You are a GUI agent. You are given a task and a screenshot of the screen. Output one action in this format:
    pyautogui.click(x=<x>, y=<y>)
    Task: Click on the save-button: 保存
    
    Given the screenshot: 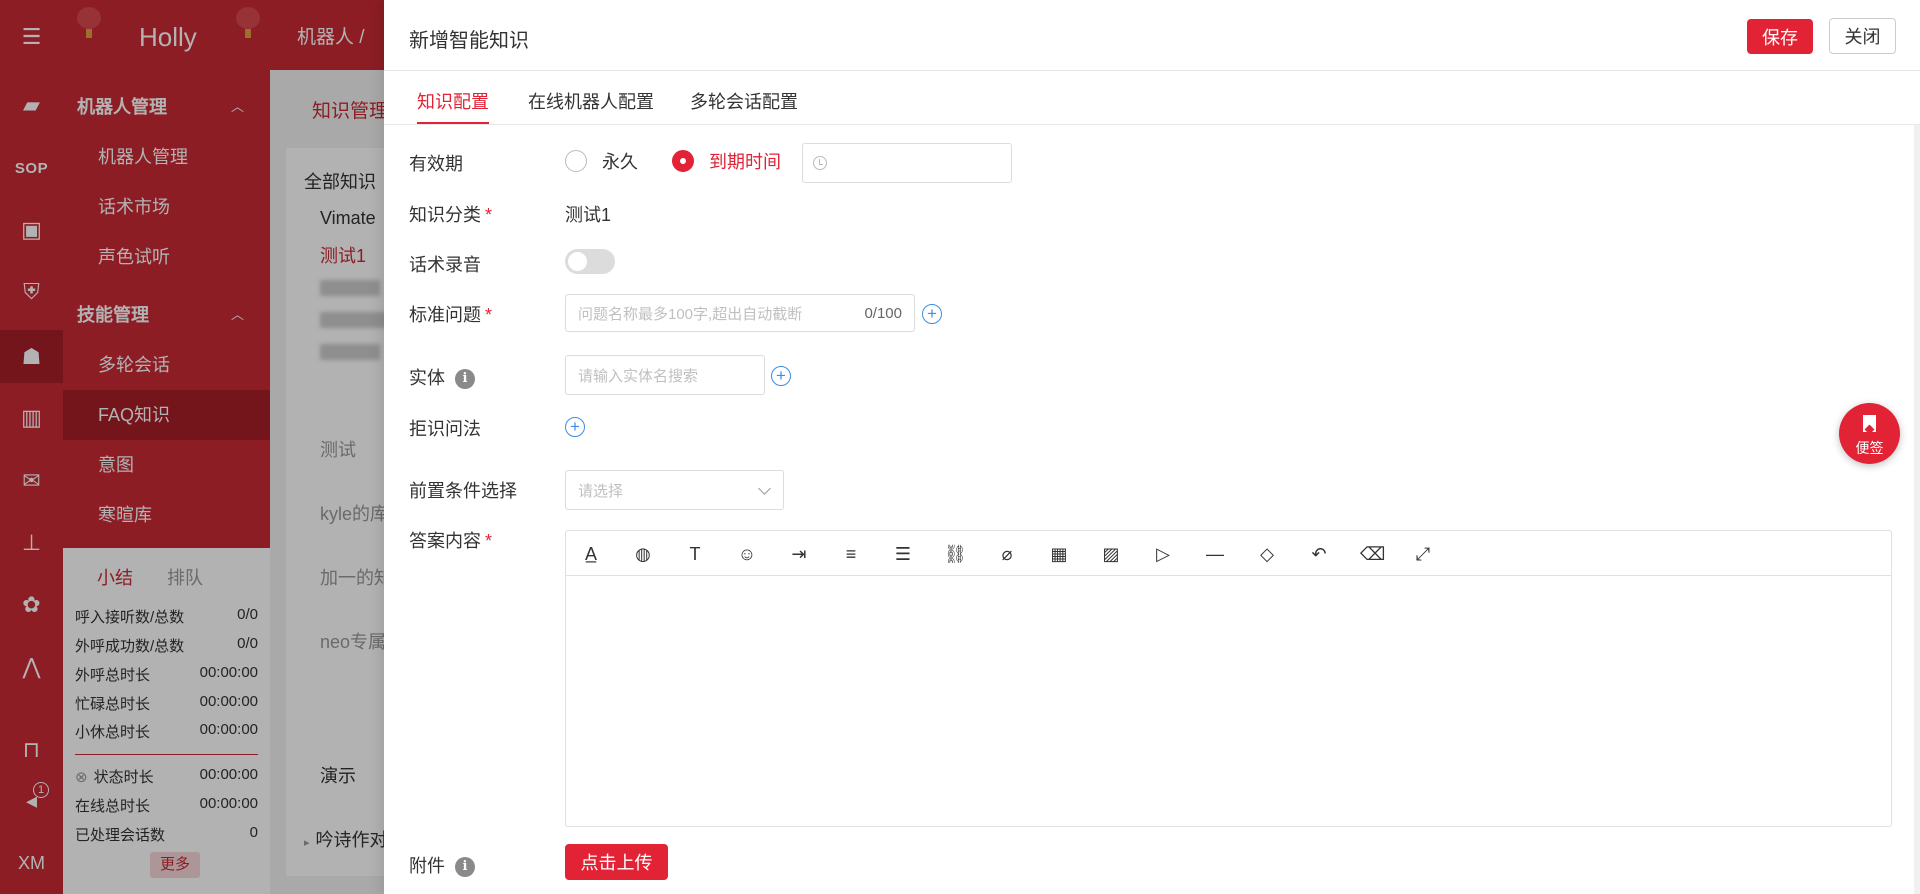 What is the action you would take?
    pyautogui.click(x=1780, y=36)
    